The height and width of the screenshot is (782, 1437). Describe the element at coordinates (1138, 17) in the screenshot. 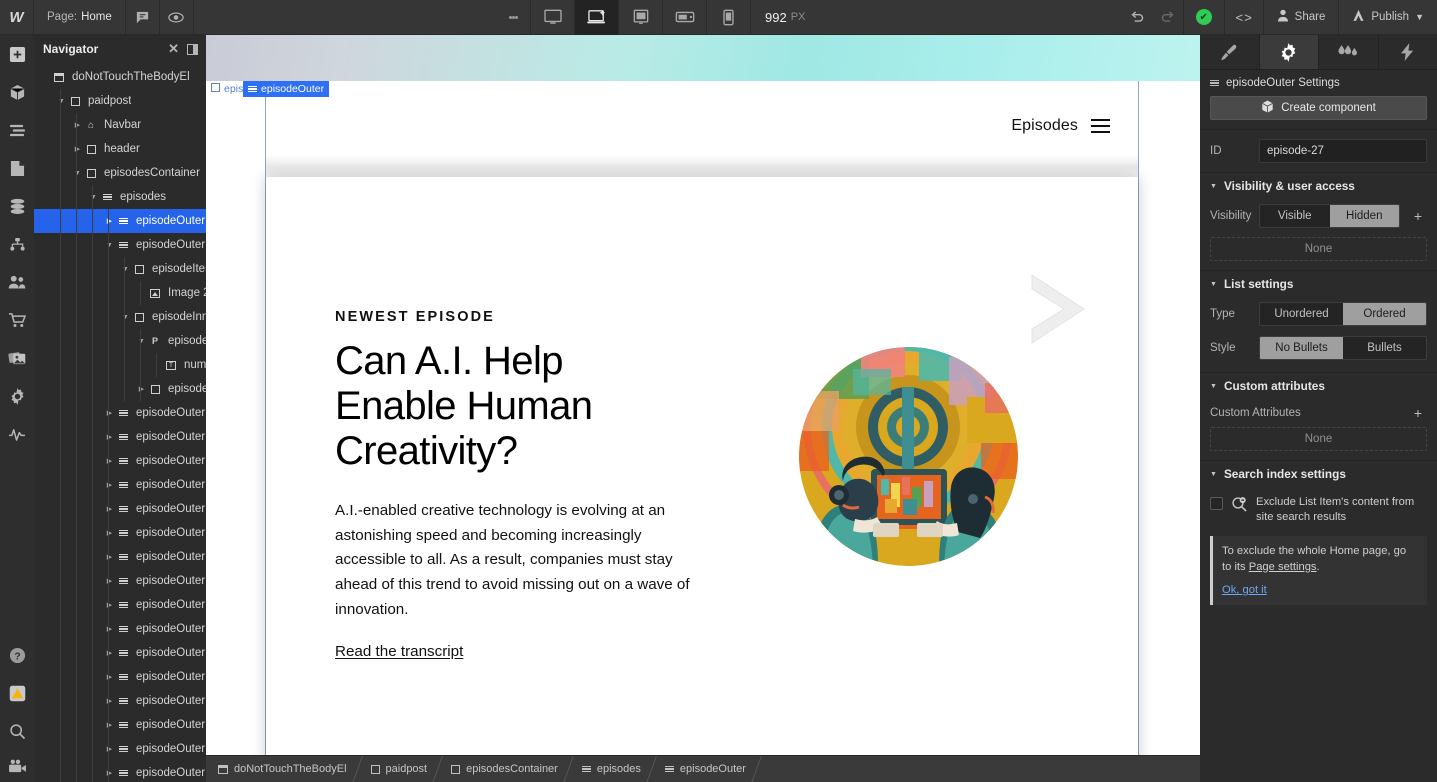

I see `undo-arrow-icon` at that location.